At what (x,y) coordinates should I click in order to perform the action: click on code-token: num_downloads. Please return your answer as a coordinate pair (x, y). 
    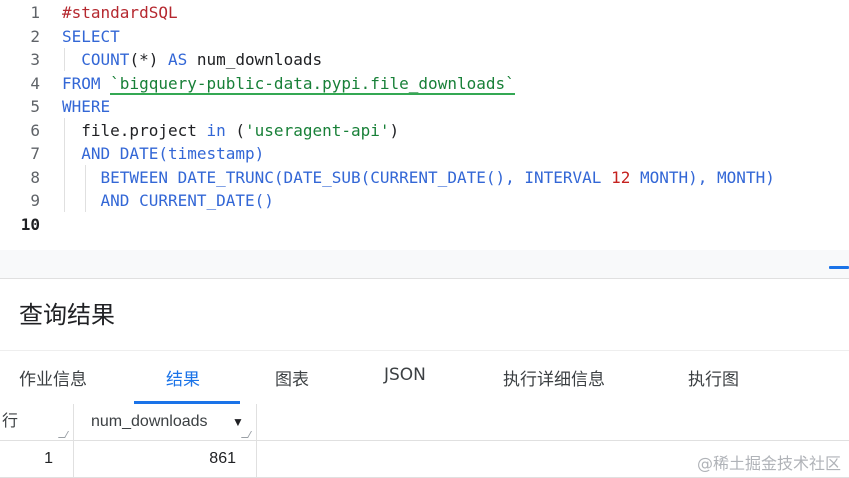
    Looking at the image, I should click on (255, 59).